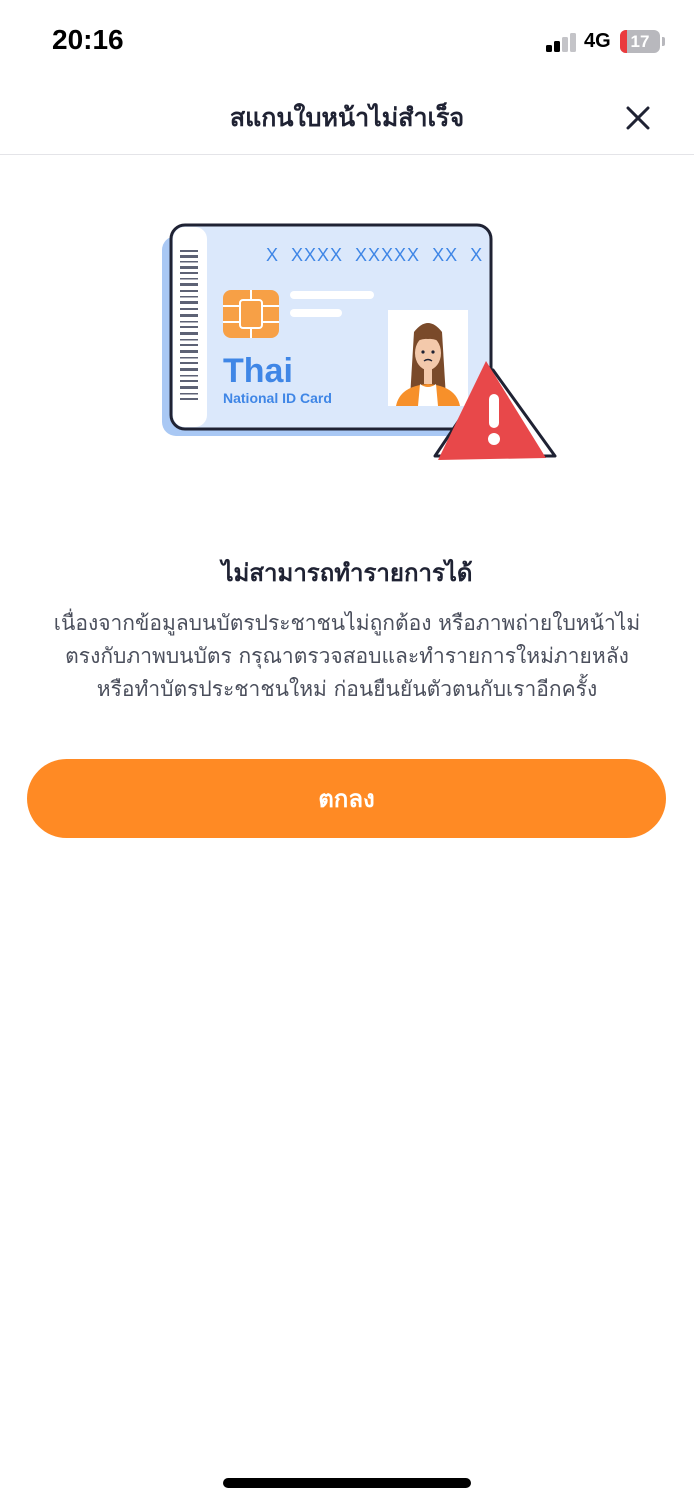 The height and width of the screenshot is (1500, 694). Describe the element at coordinates (375, 255) in the screenshot. I see `card-number: X XXXX XXXXX XX X` at that location.